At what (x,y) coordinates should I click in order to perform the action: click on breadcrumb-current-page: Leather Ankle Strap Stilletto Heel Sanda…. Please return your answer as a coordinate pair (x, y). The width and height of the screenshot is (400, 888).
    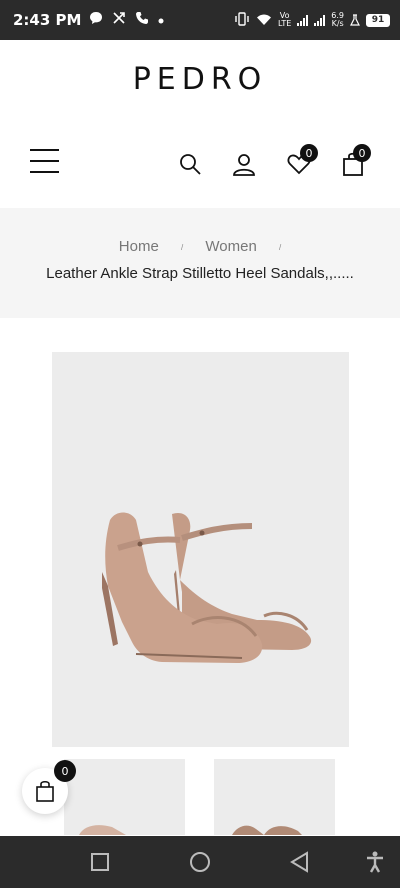
    Looking at the image, I should click on (200, 273).